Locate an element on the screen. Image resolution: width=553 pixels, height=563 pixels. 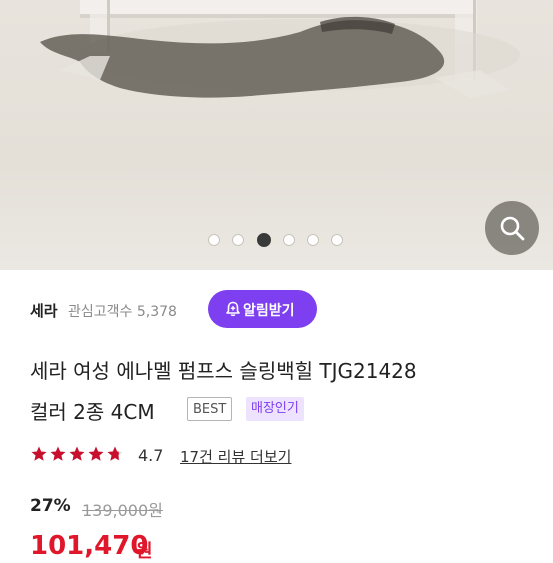
brand-name: 세라 is located at coordinates (44, 310).